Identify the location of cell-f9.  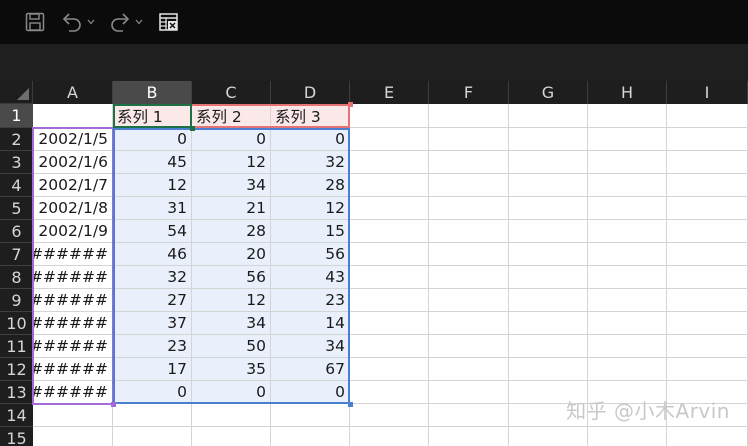
(469, 300).